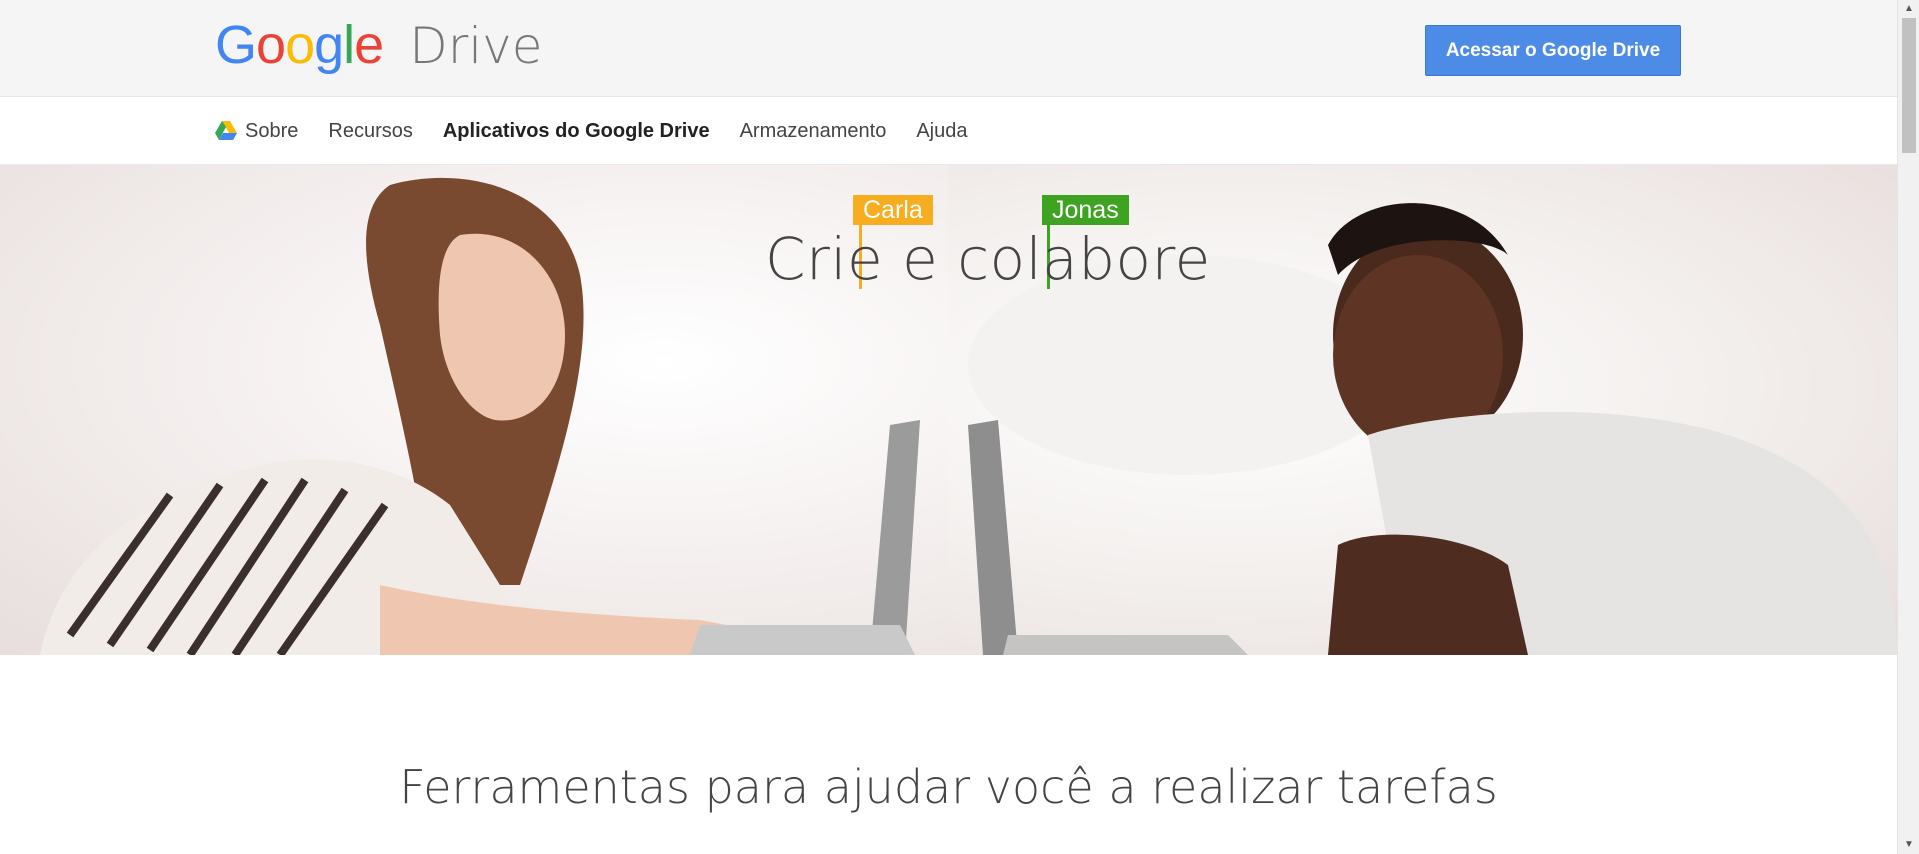 The height and width of the screenshot is (854, 1919). I want to click on nav-item-label: Aplicativos do Google Drive, so click(576, 130).